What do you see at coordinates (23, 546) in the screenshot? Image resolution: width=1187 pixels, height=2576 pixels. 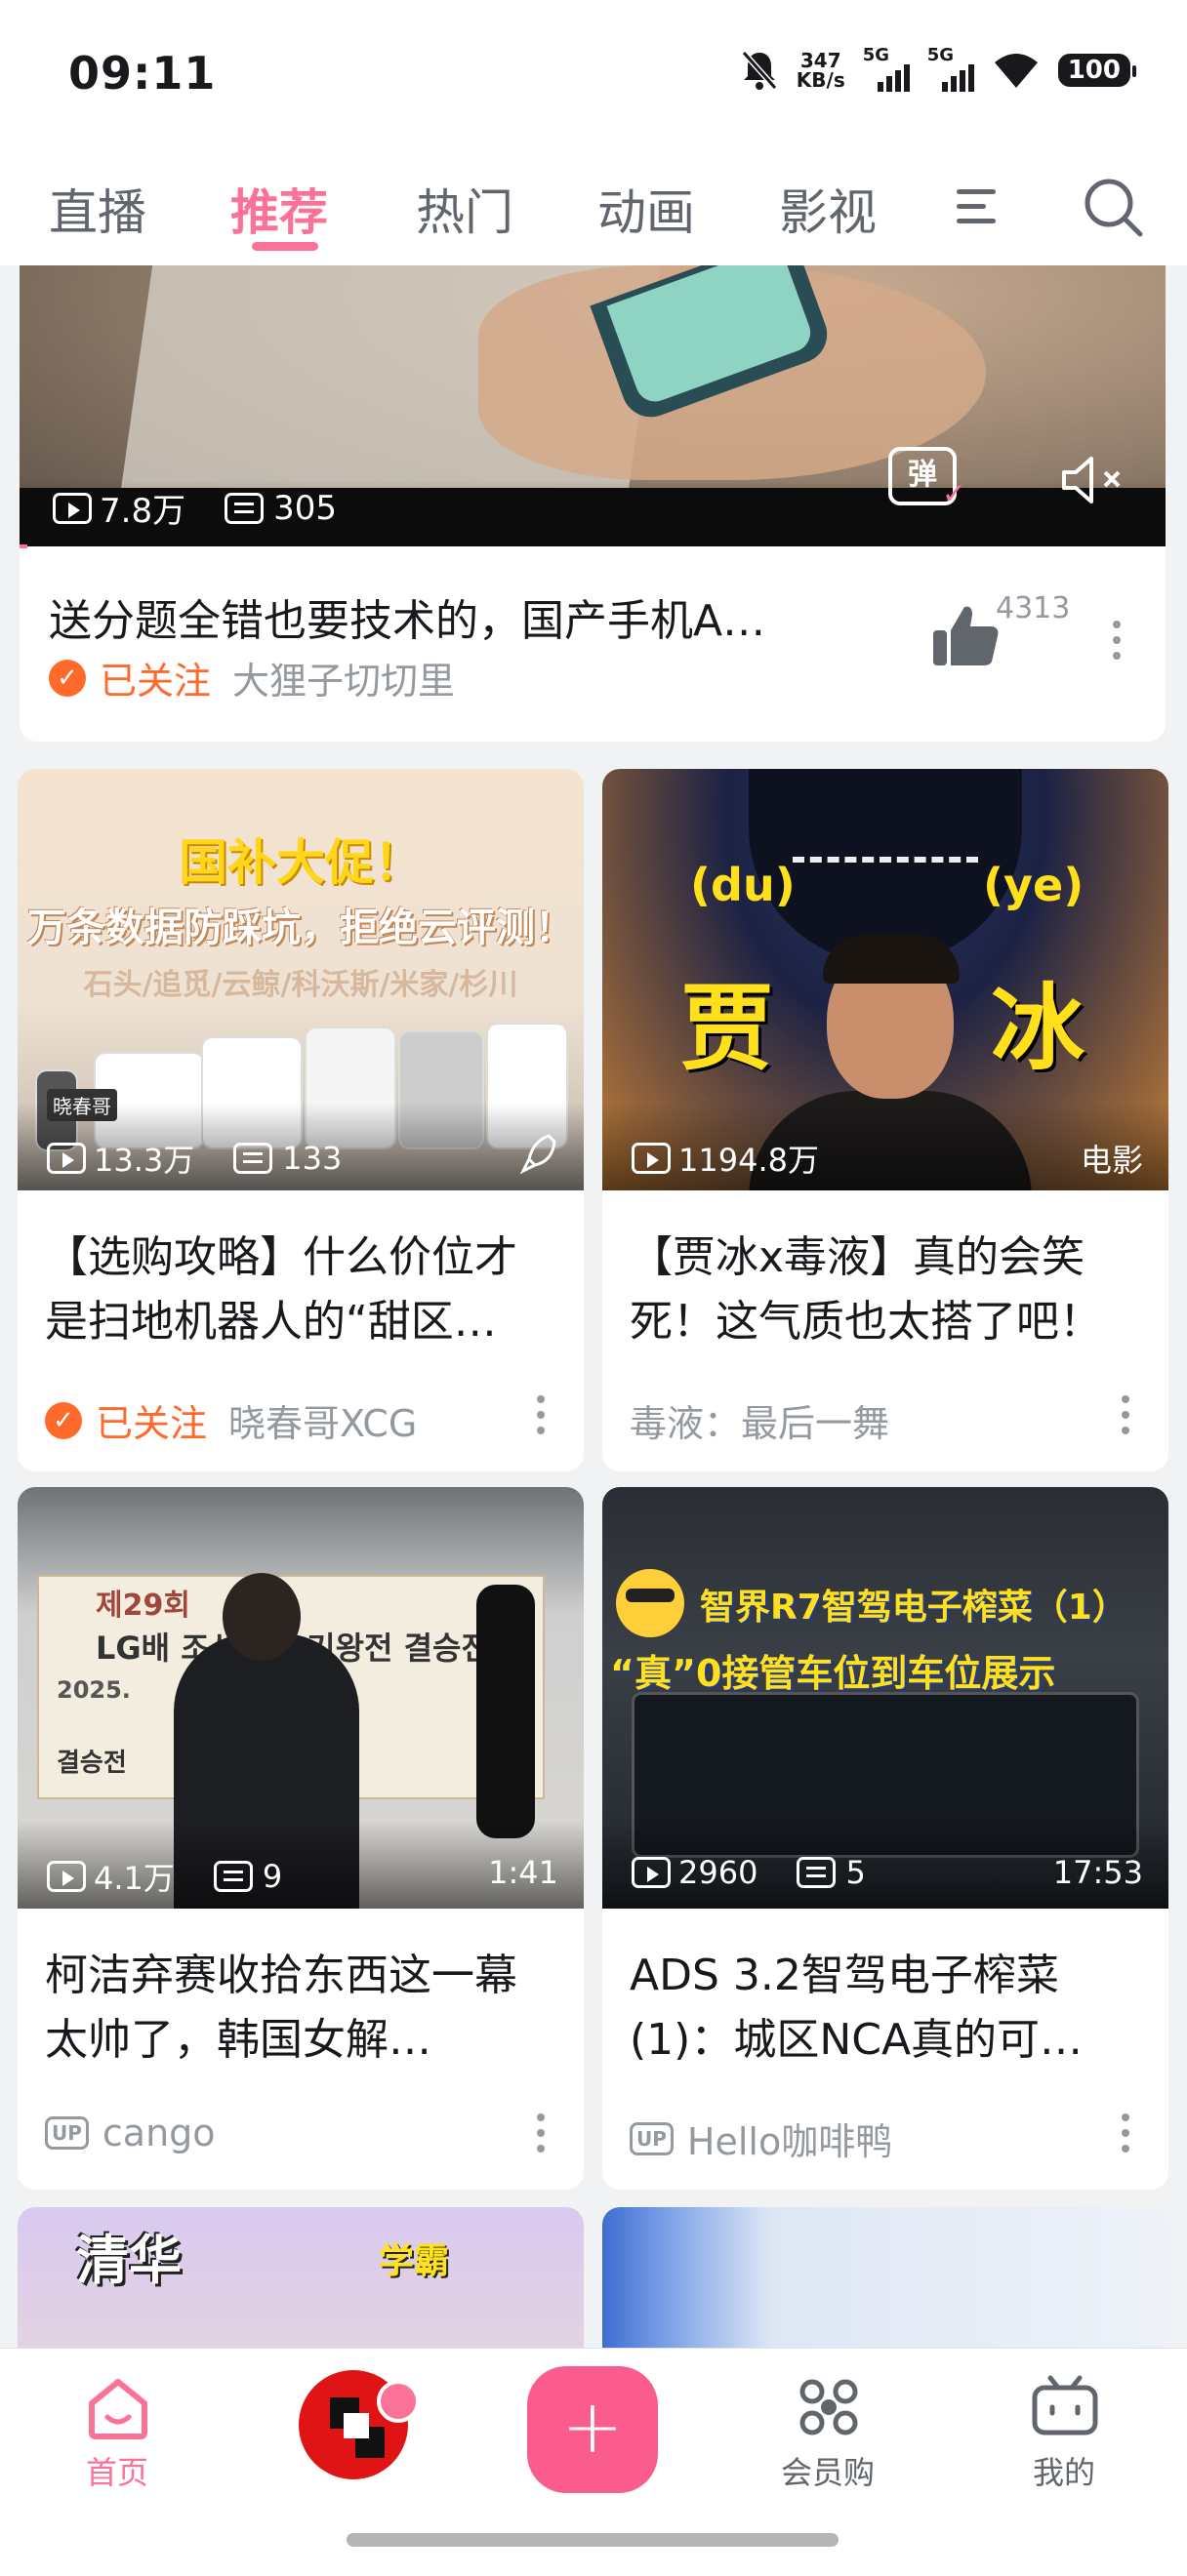 I see `progress-bar` at bounding box center [23, 546].